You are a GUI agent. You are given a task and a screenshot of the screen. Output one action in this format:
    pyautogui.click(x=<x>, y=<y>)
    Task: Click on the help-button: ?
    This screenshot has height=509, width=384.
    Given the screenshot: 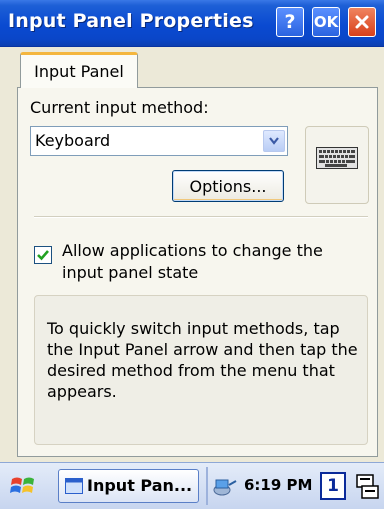 What is the action you would take?
    pyautogui.click(x=290, y=22)
    